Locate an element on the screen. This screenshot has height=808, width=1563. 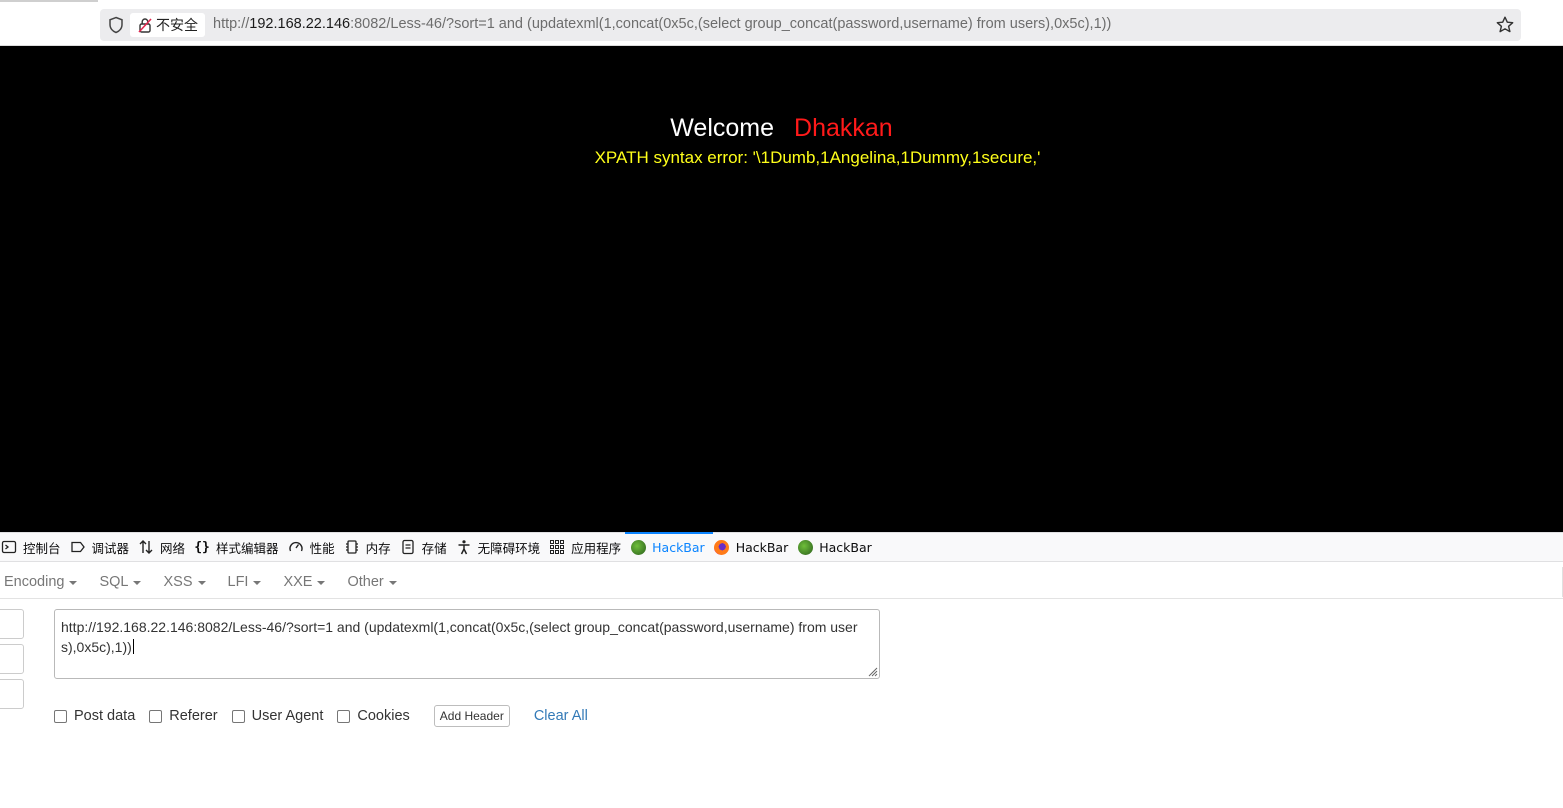
style-editor-icon: {} is located at coordinates (202, 547).